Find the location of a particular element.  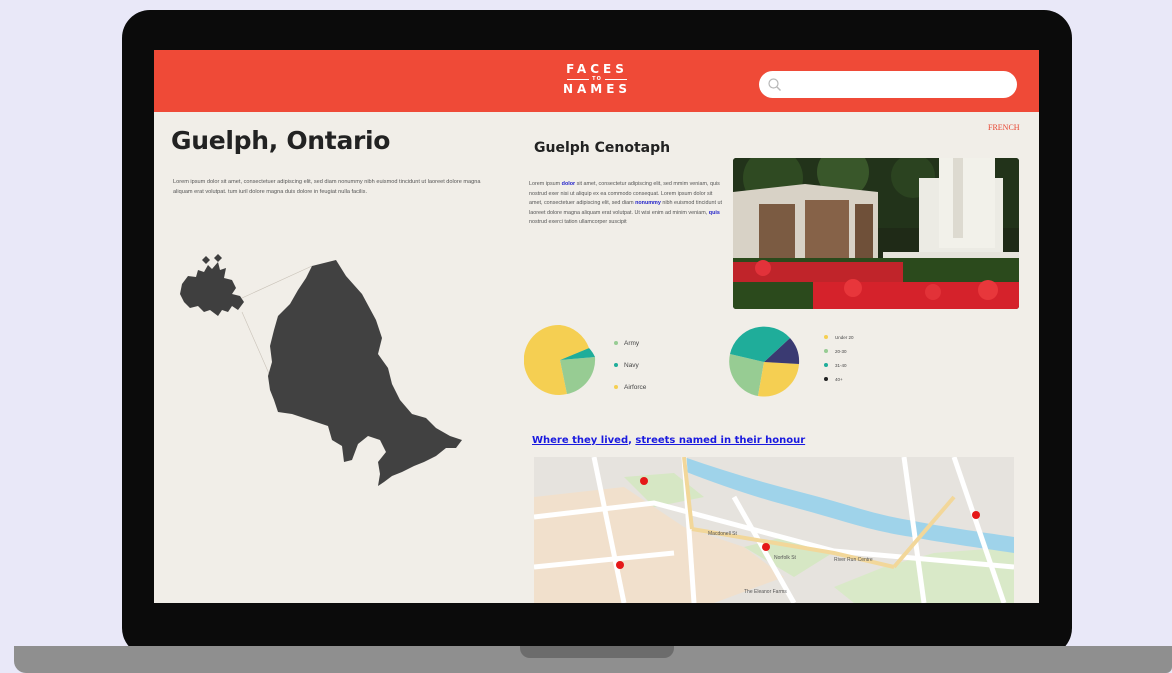

legend-label: 40+ is located at coordinates (839, 379).